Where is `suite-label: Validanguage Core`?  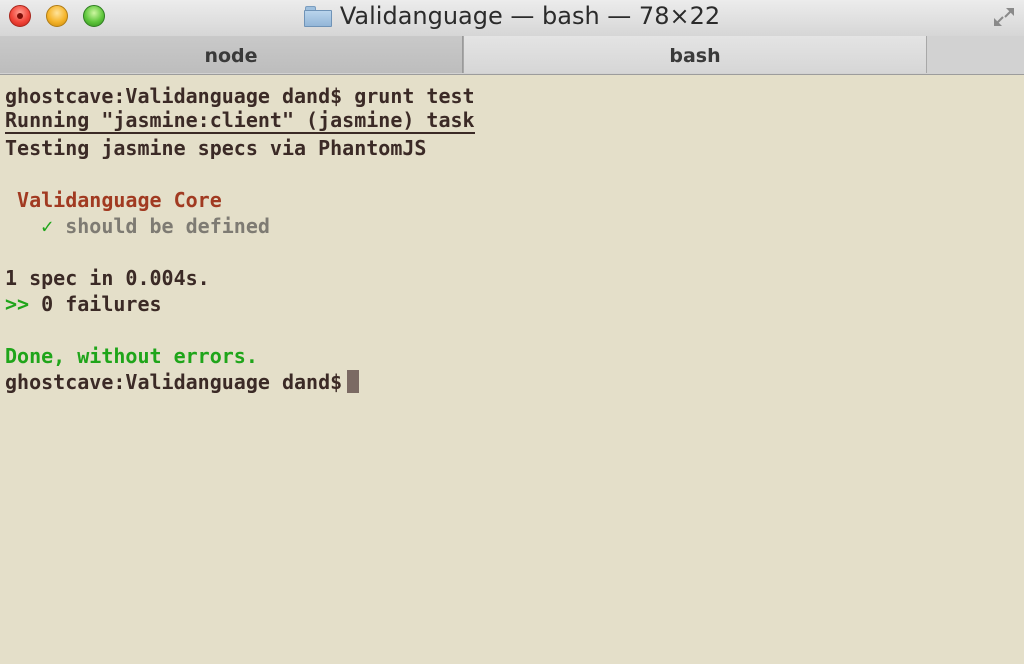 suite-label: Validanguage Core is located at coordinates (119, 200).